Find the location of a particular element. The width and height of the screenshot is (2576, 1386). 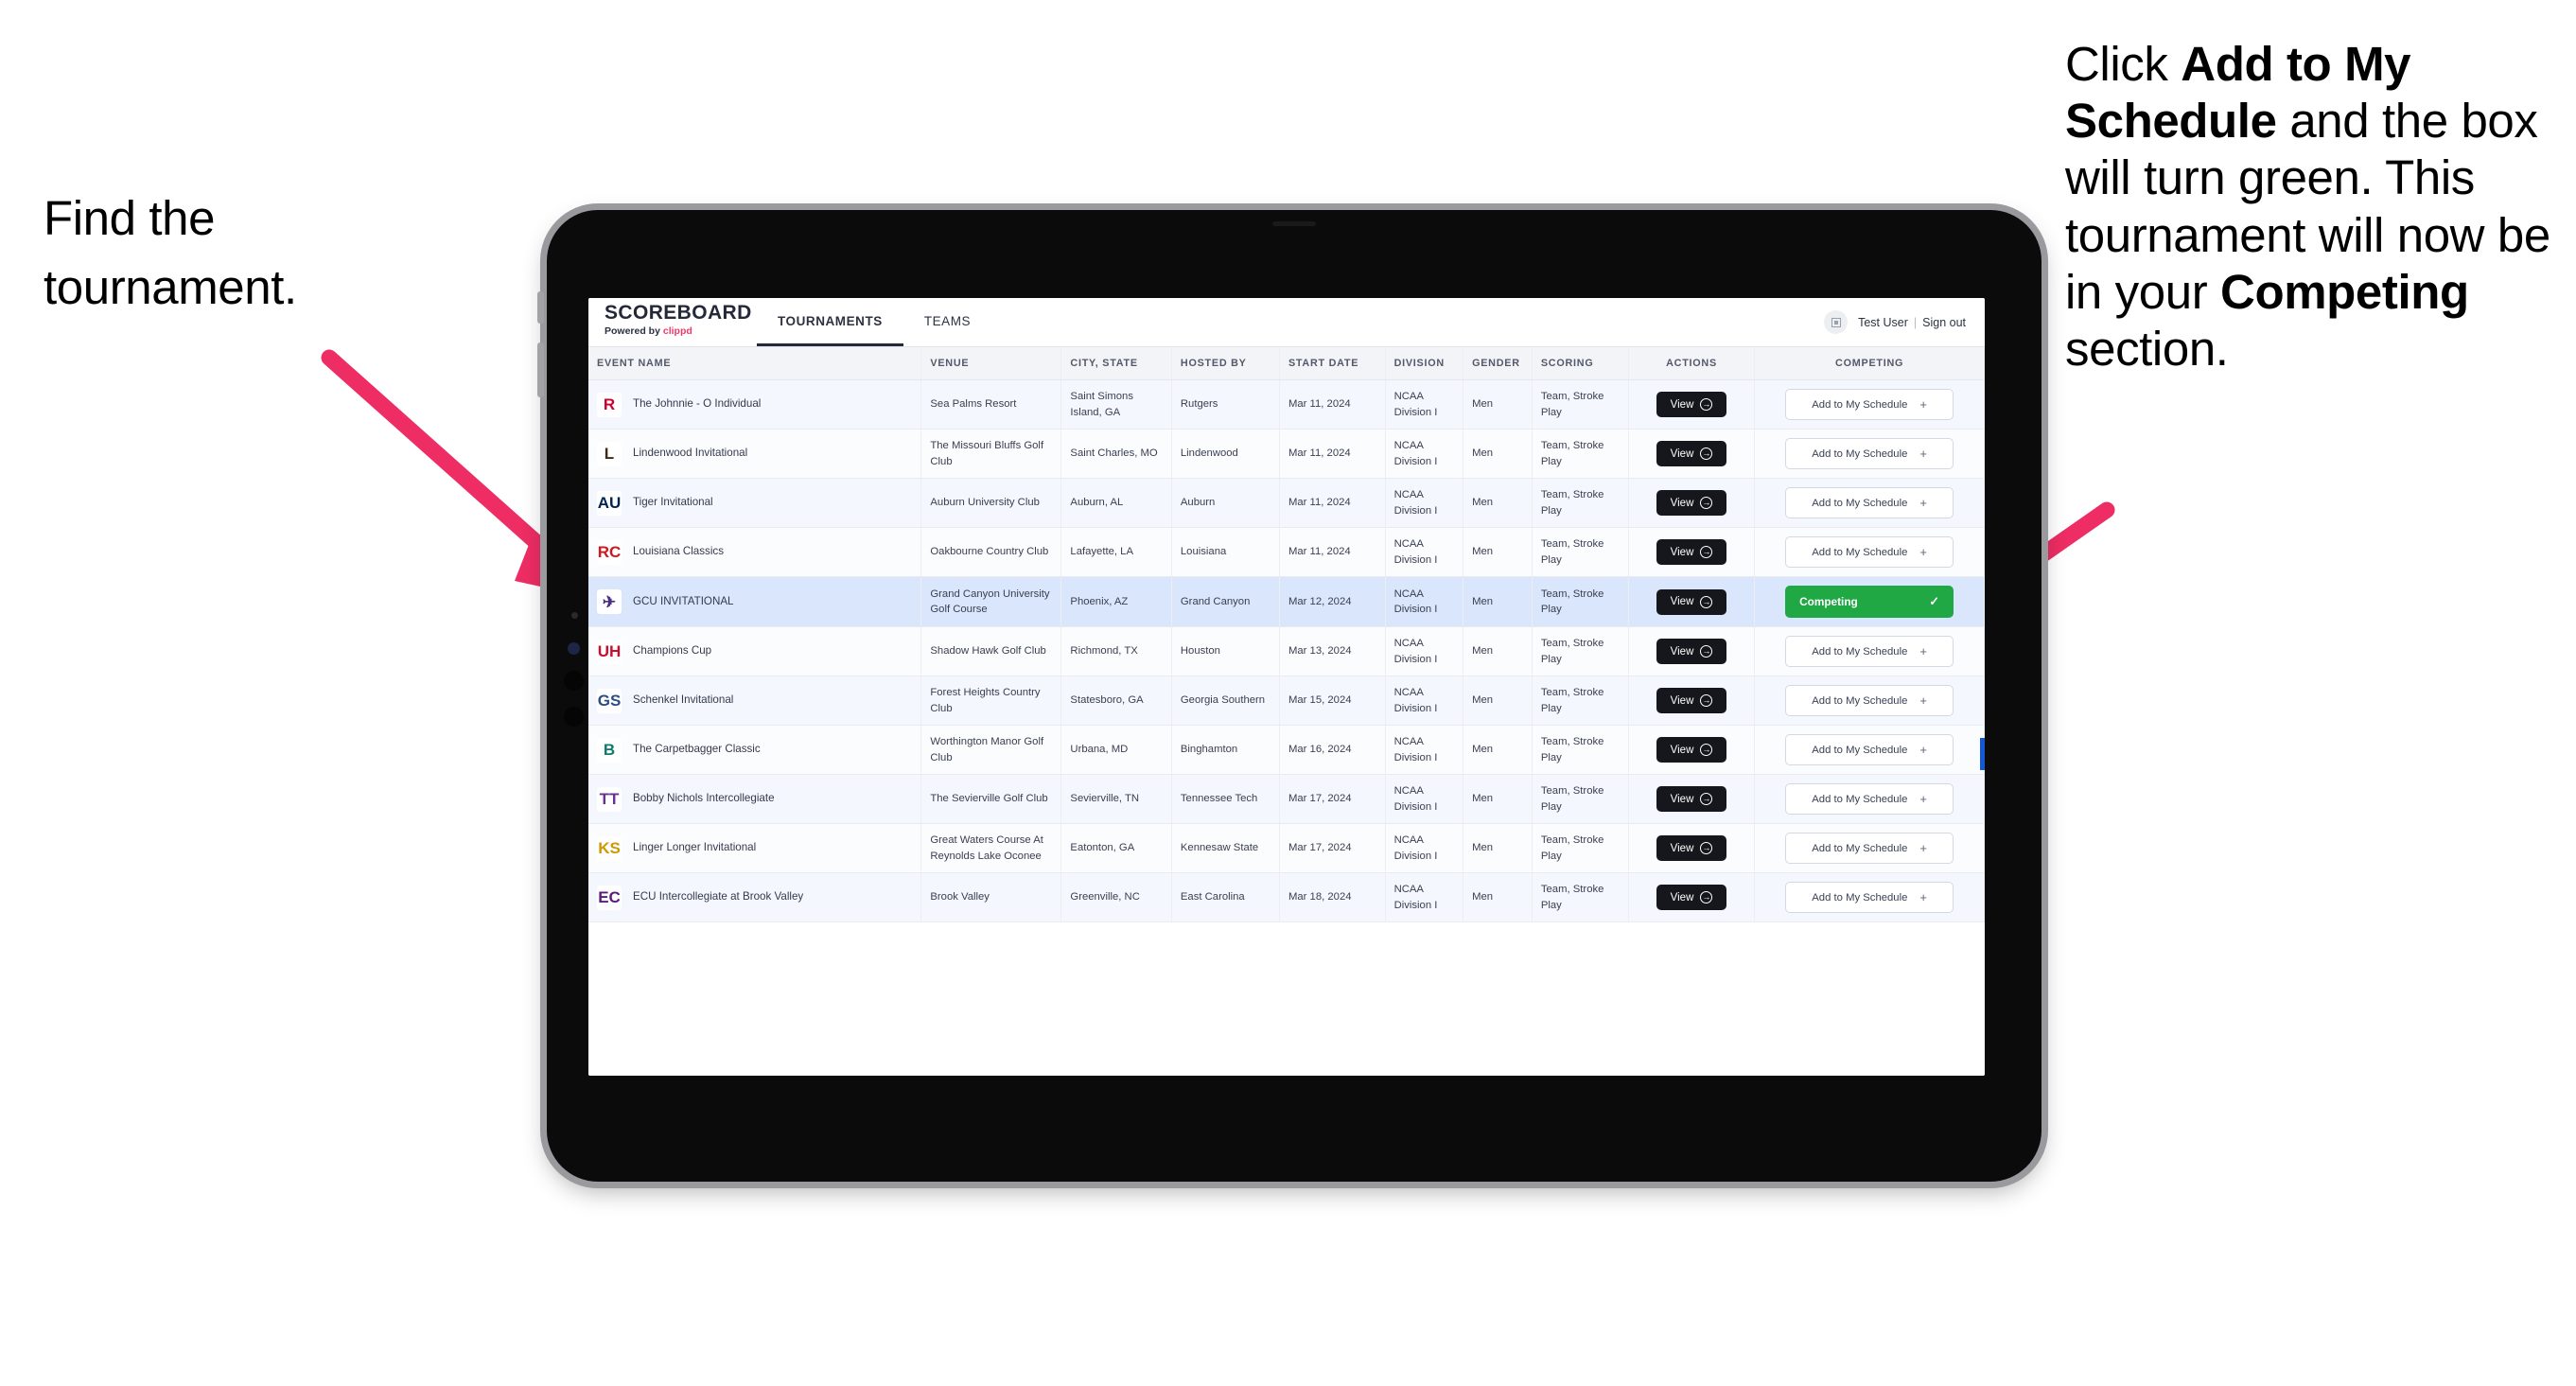

column-header-actions: ACTIONS is located at coordinates (1692, 363).